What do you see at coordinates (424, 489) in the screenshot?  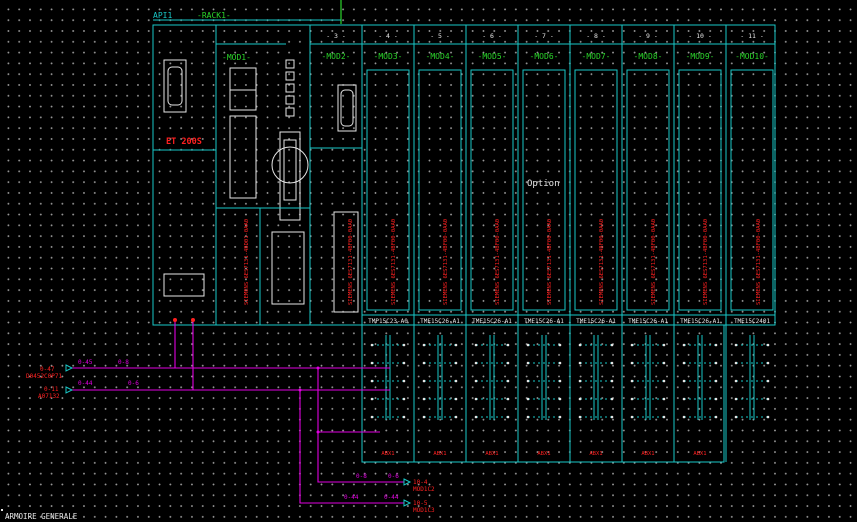 I see `bottom-ref-label: MOD1C2` at bounding box center [424, 489].